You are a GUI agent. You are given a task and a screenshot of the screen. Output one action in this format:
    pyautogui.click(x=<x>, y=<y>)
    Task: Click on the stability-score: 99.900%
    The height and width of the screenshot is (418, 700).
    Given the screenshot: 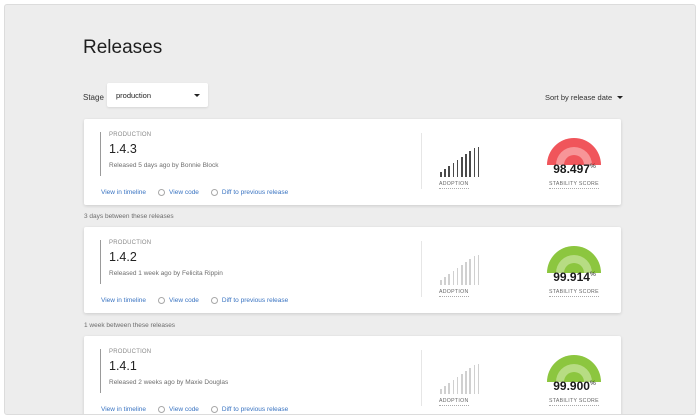 What is the action you would take?
    pyautogui.click(x=574, y=386)
    